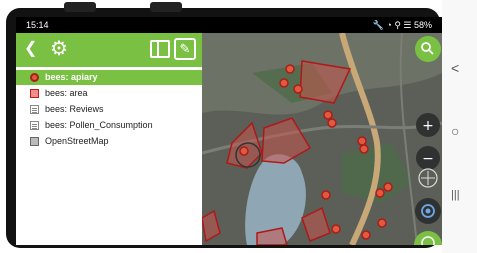  I want to click on layer-item-apiary: bees: apiary, so click(109, 77).